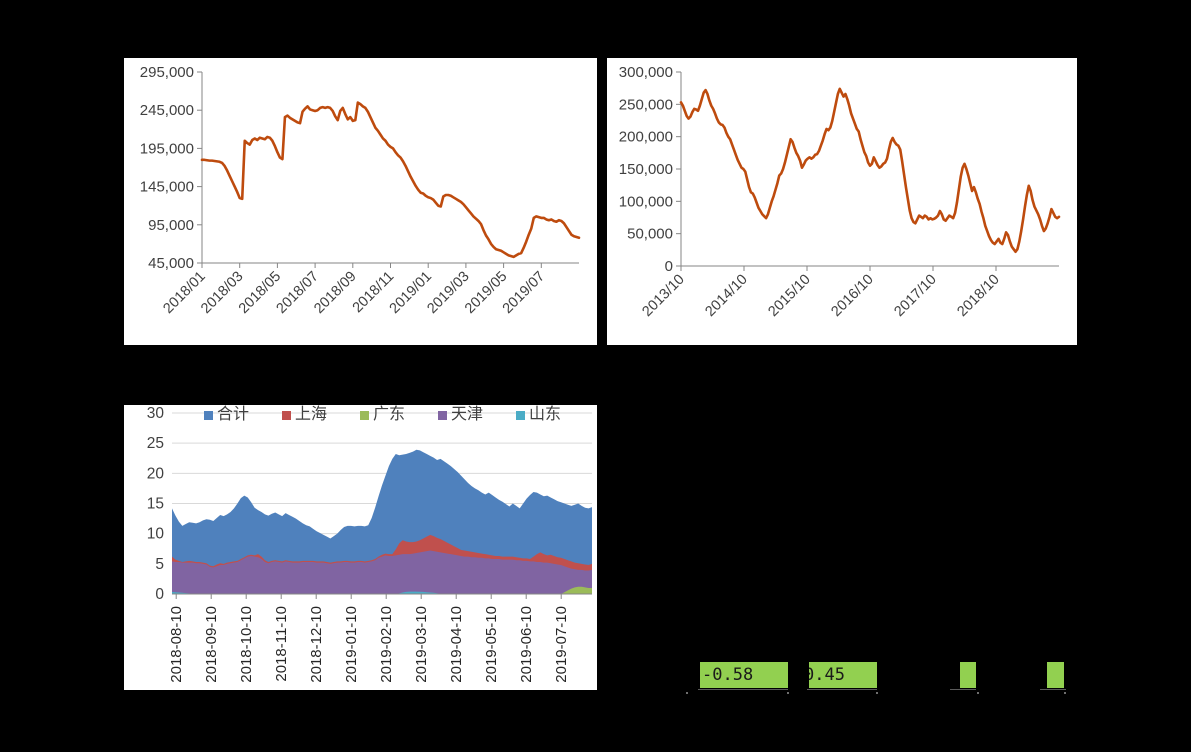 This screenshot has width=1191, height=752. What do you see at coordinates (364, 415) in the screenshot?
I see `legend-swatch-广东` at bounding box center [364, 415].